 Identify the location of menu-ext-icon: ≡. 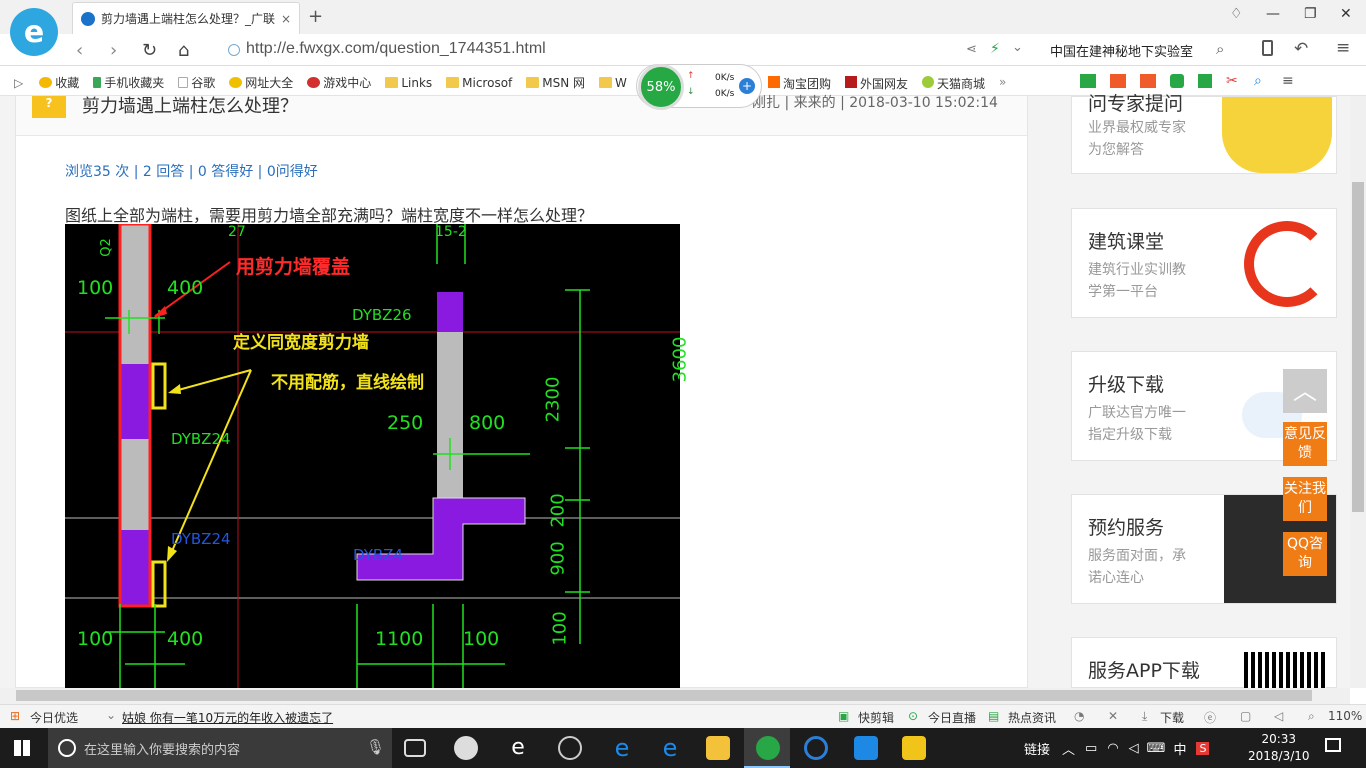
(1289, 81).